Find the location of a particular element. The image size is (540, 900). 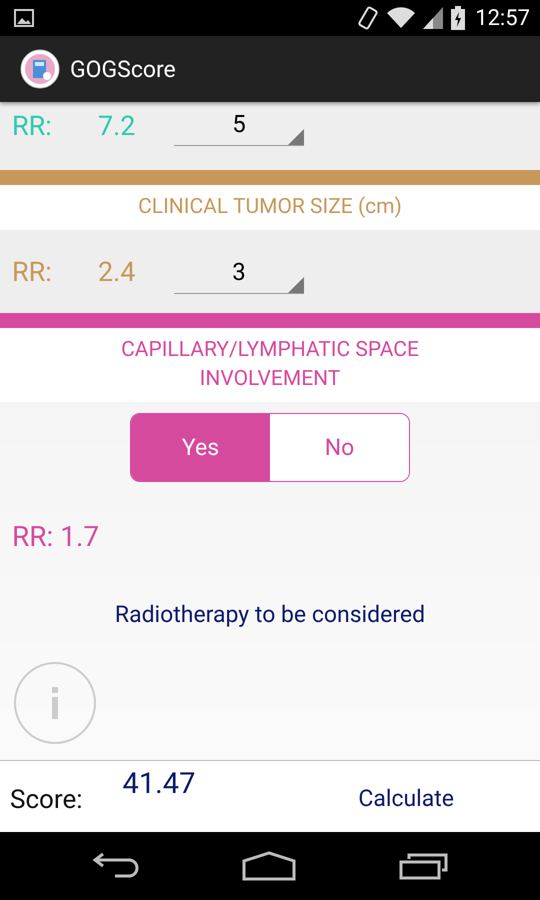

result-message: Radiotherapy to be considered is located at coordinates (270, 614).